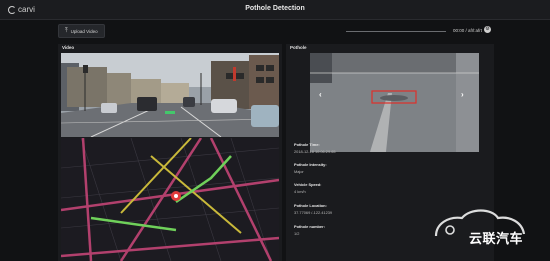 This screenshot has height=261, width=550. Describe the element at coordinates (384, 188) in the screenshot. I see `vehicle-speed-field: Vehicle Speed: 4 km/h` at that location.